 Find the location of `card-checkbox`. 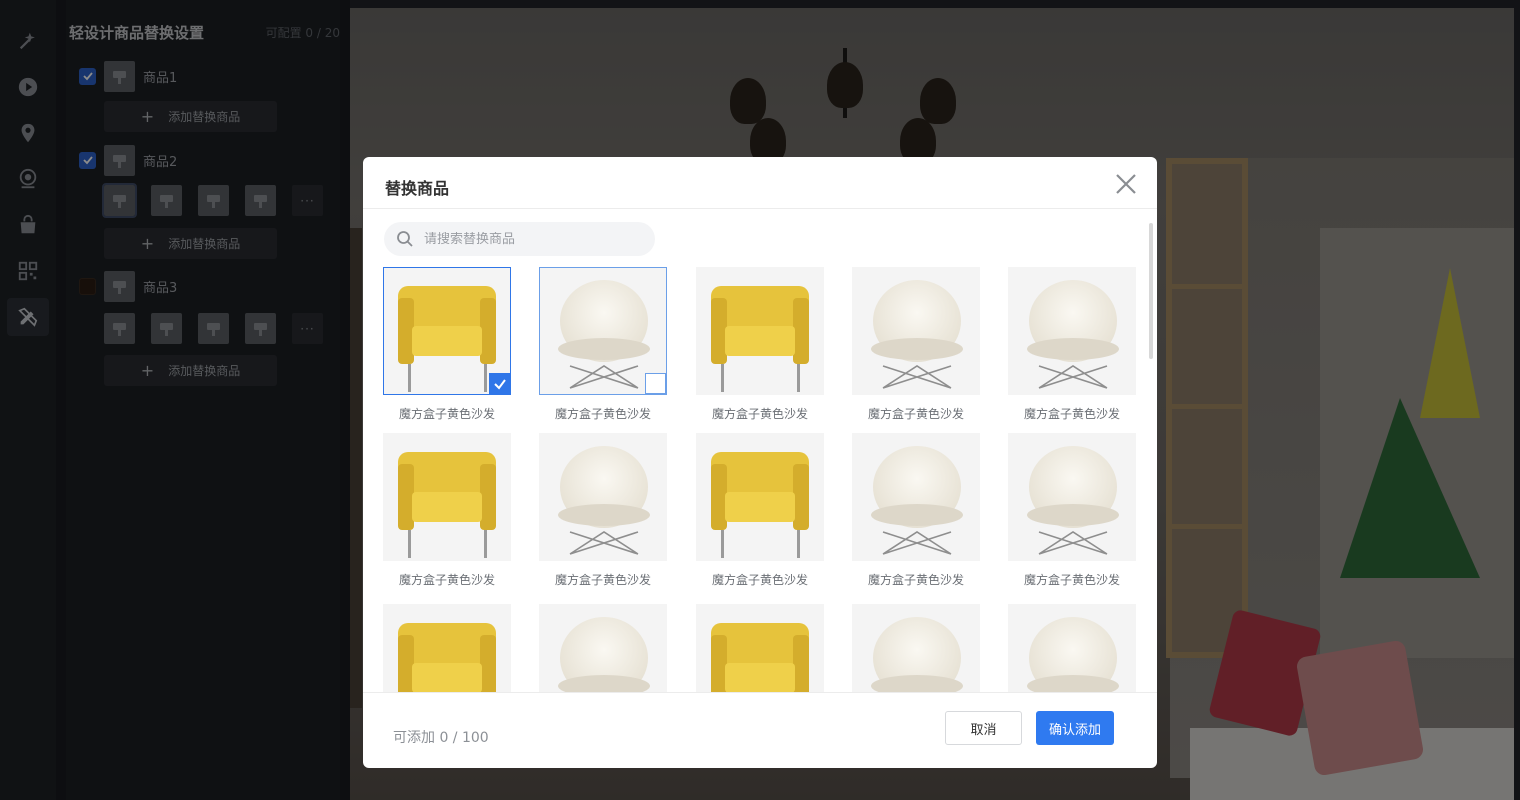

card-checkbox is located at coordinates (655, 383).